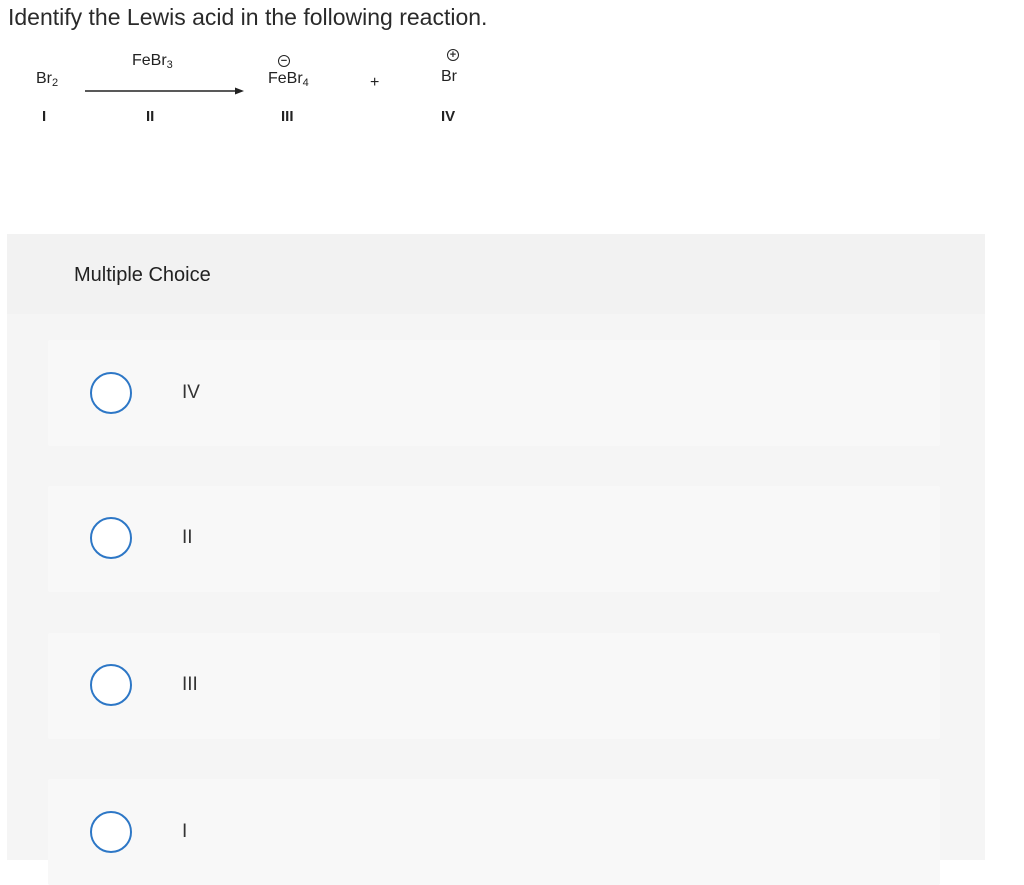 This screenshot has width=1024, height=885. Describe the element at coordinates (44, 116) in the screenshot. I see `reactant-numeral: I` at that location.